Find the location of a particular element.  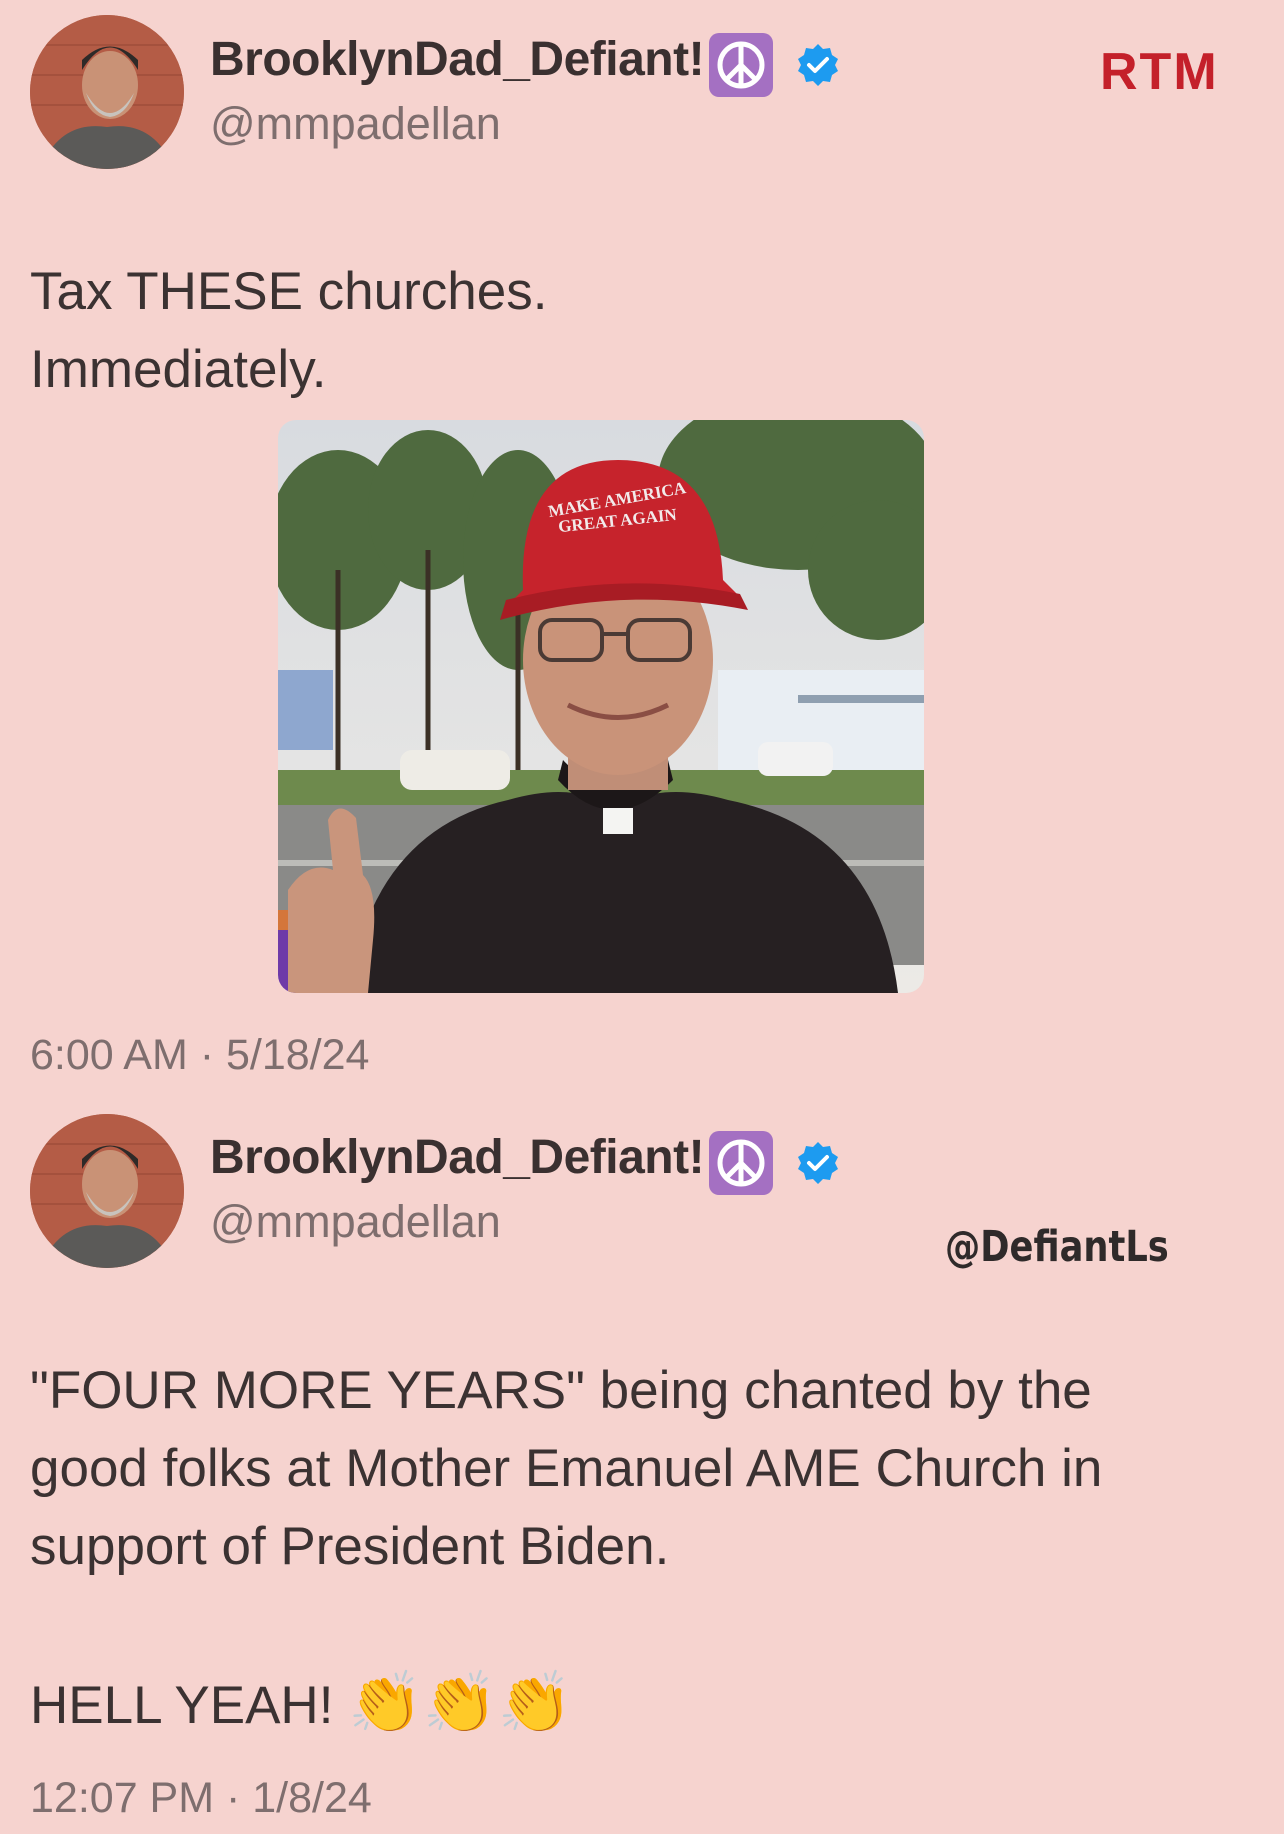

watermark: @DefiantLs is located at coordinates (1057, 1247).